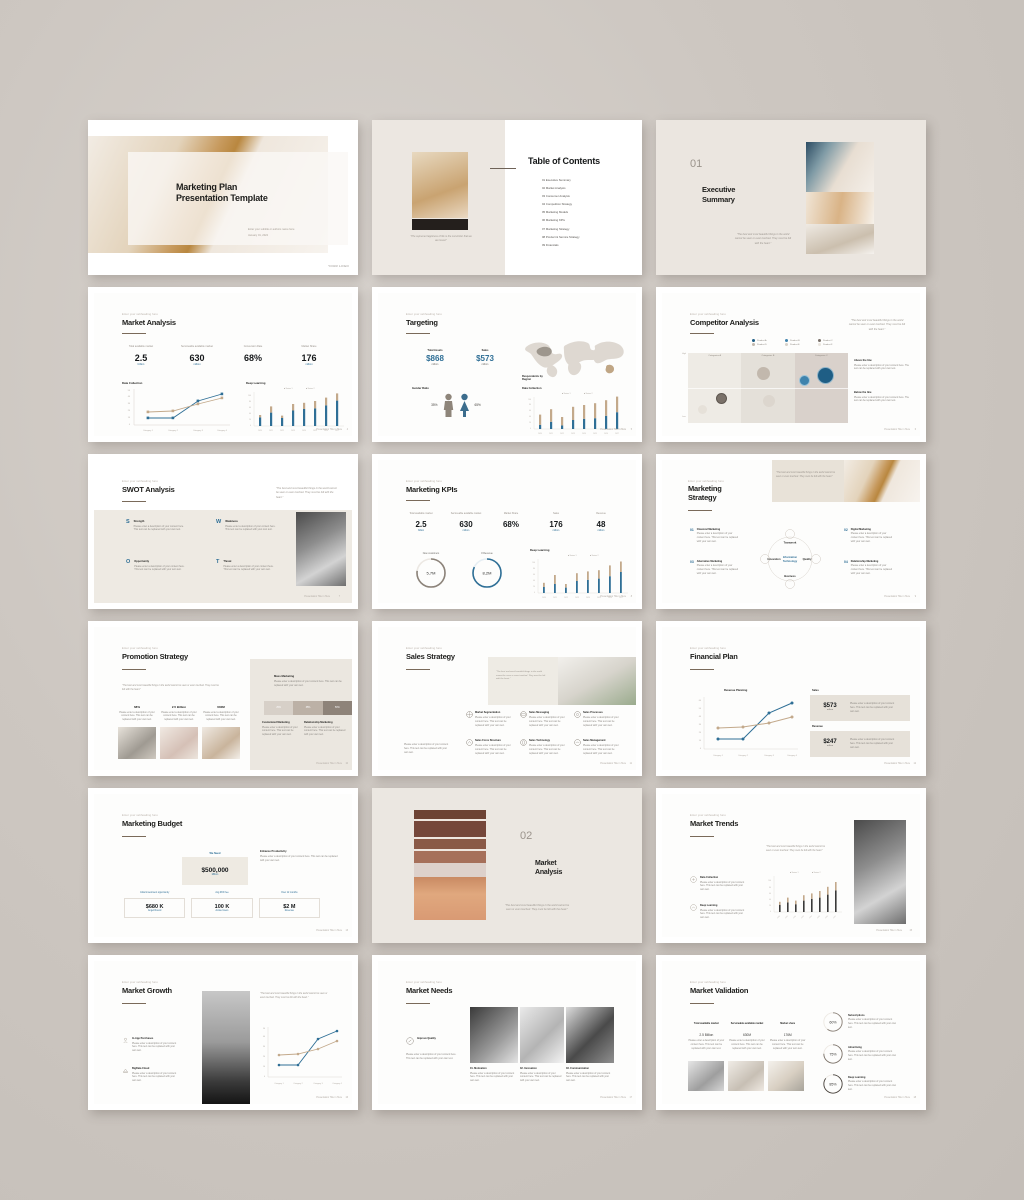 The image size is (1024, 1200). I want to click on page-title: Market Trends, so click(714, 823).